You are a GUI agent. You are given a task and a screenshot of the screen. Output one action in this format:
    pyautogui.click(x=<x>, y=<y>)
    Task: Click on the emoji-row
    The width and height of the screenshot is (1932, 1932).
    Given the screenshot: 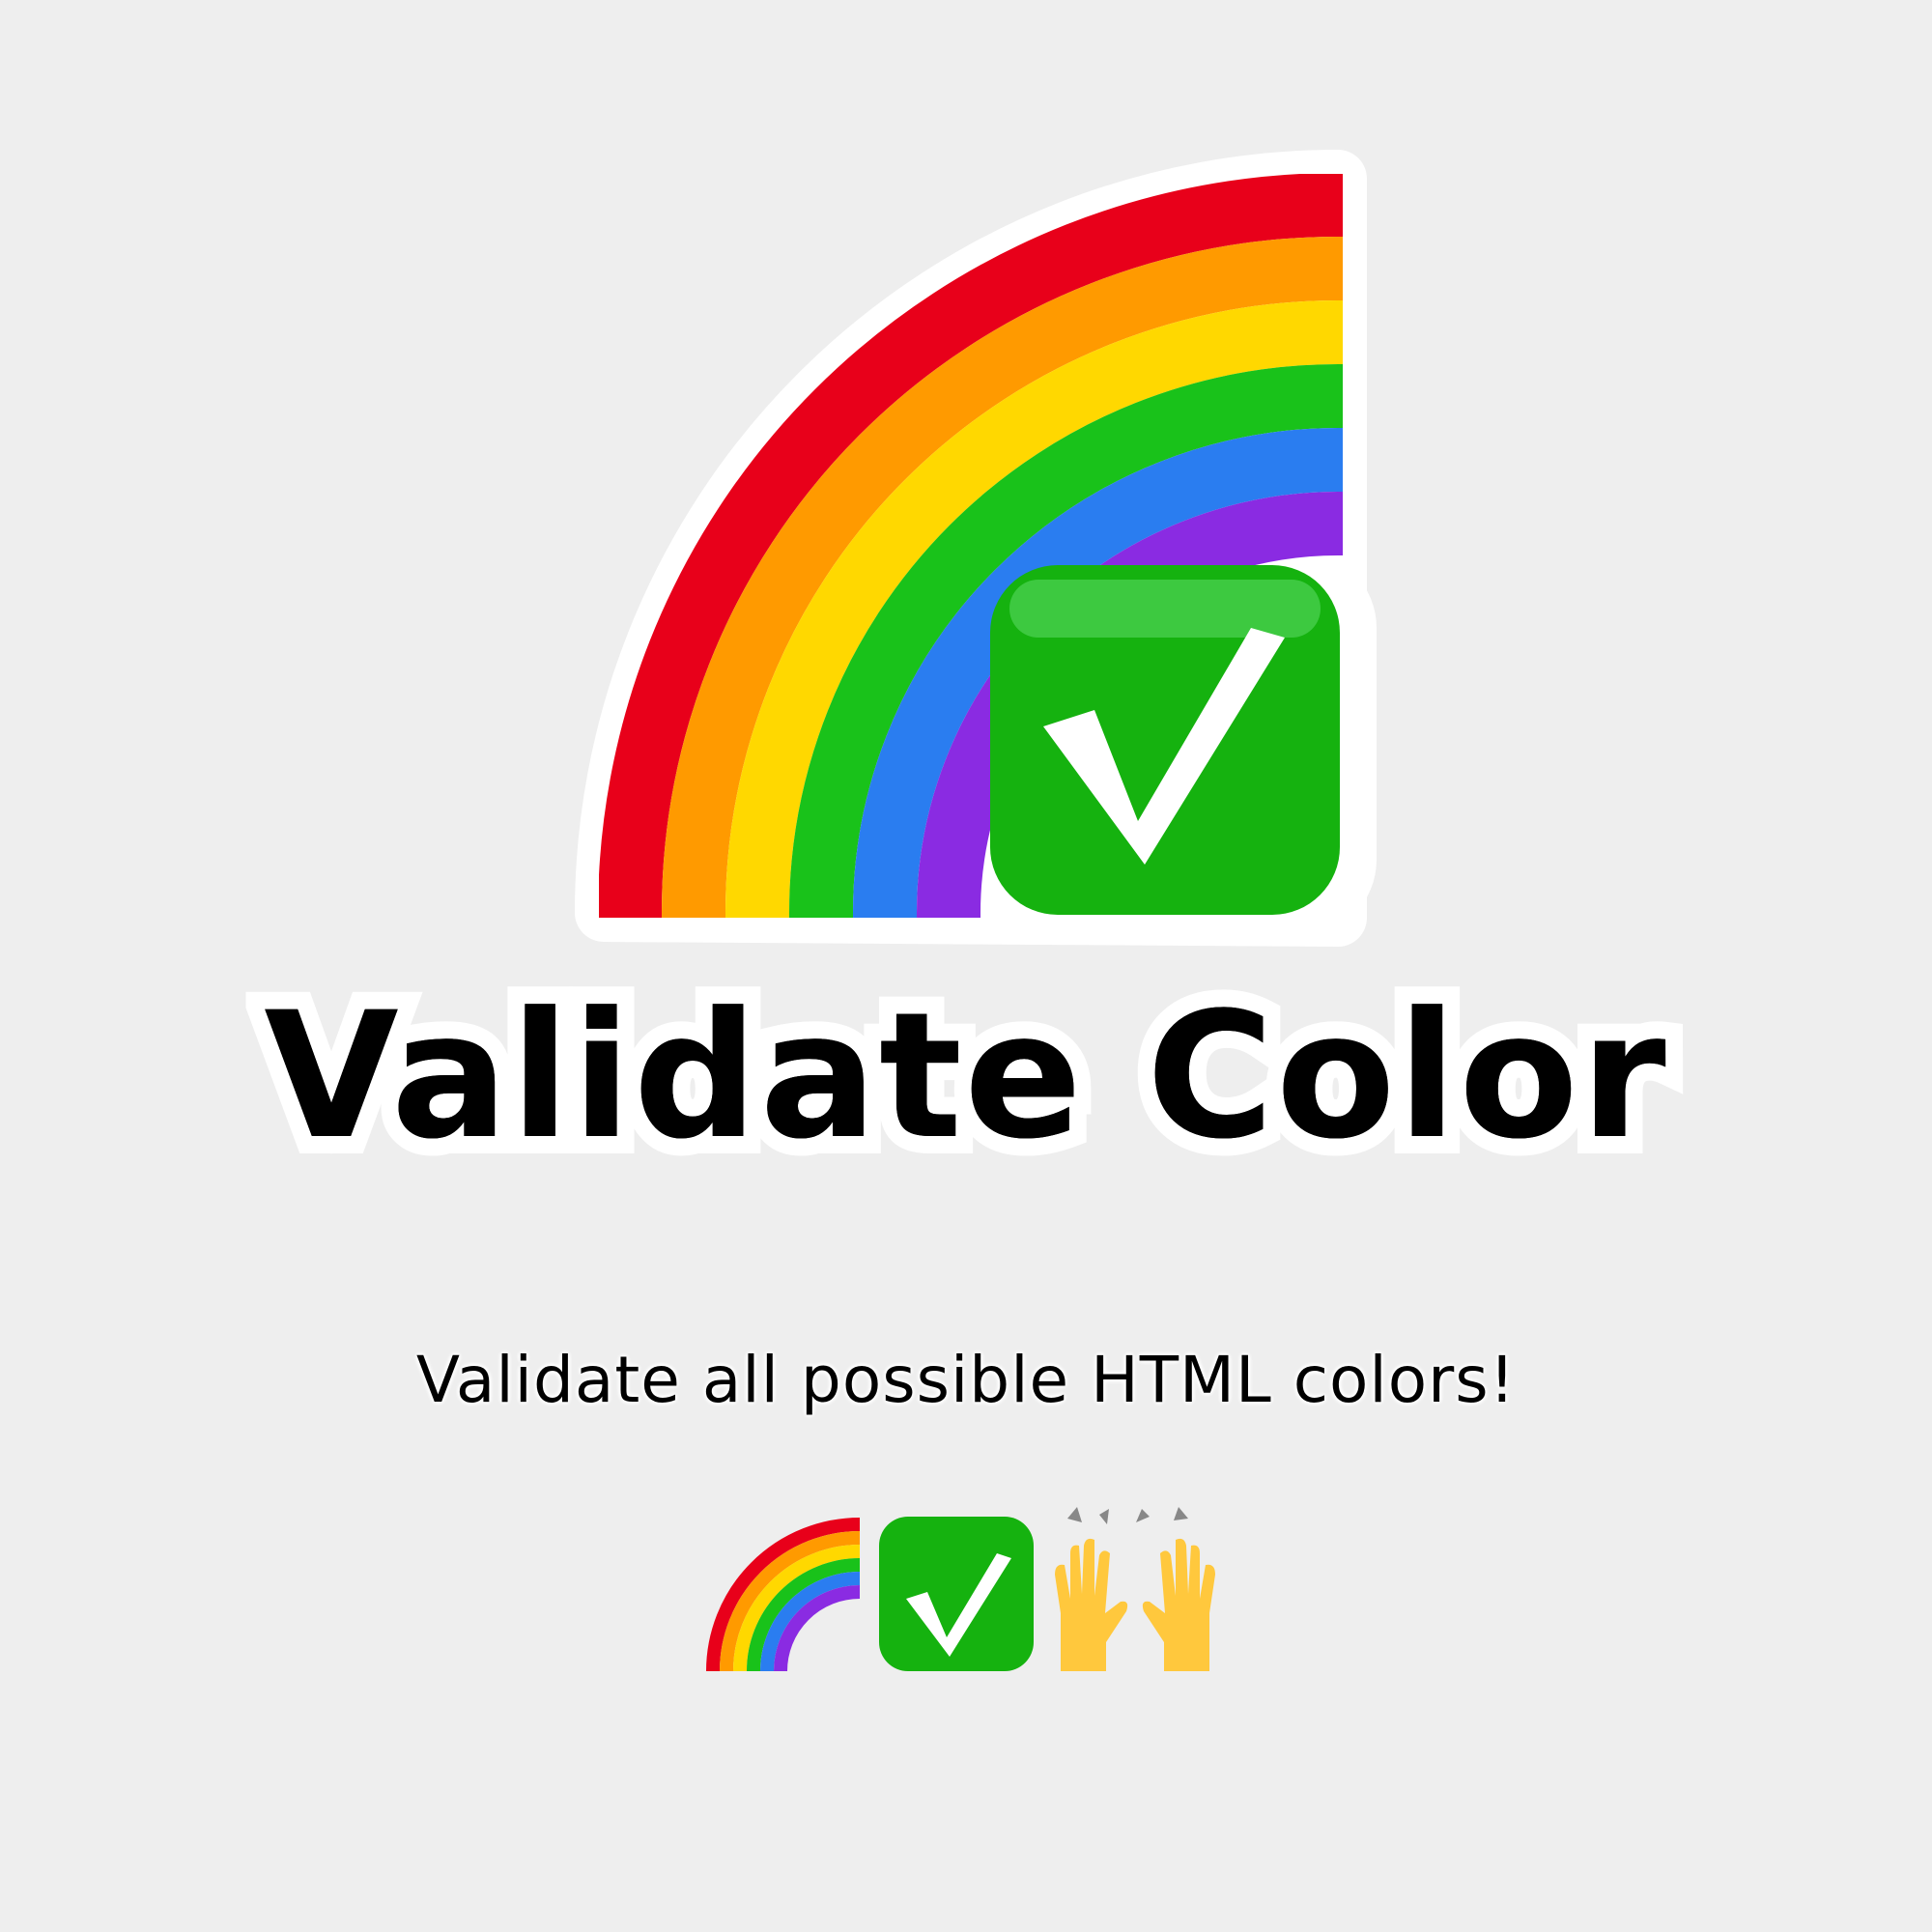 What is the action you would take?
    pyautogui.click(x=960, y=1589)
    